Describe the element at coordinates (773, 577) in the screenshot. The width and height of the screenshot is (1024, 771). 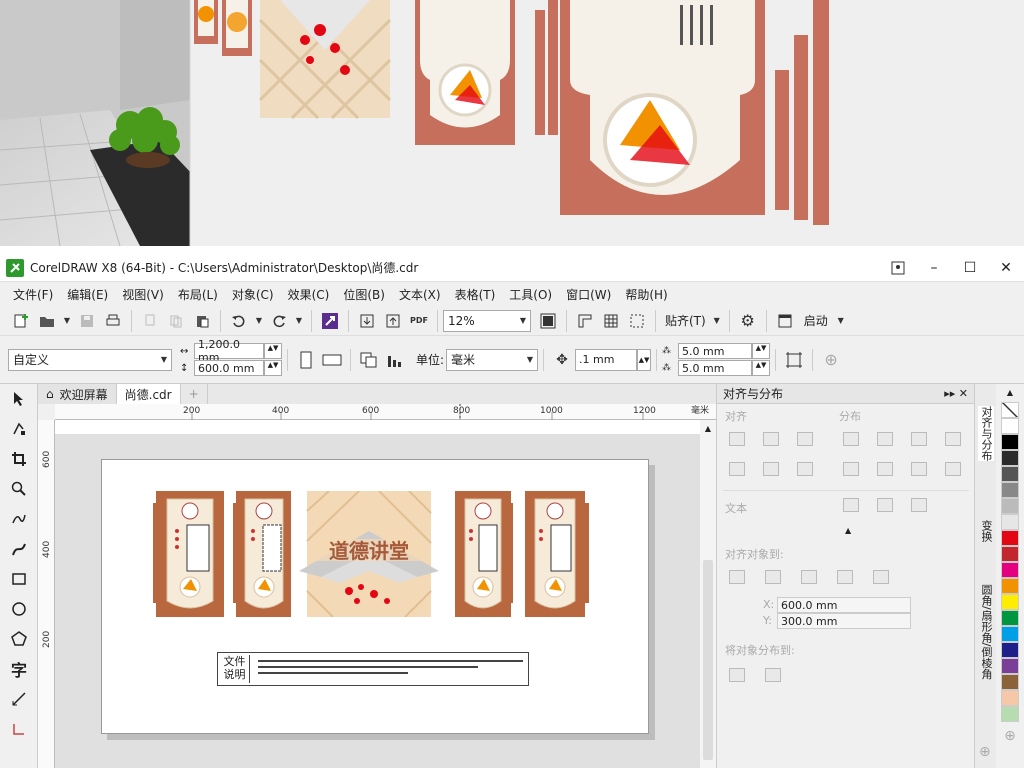
I see `align-to-page-edge-icon` at that location.